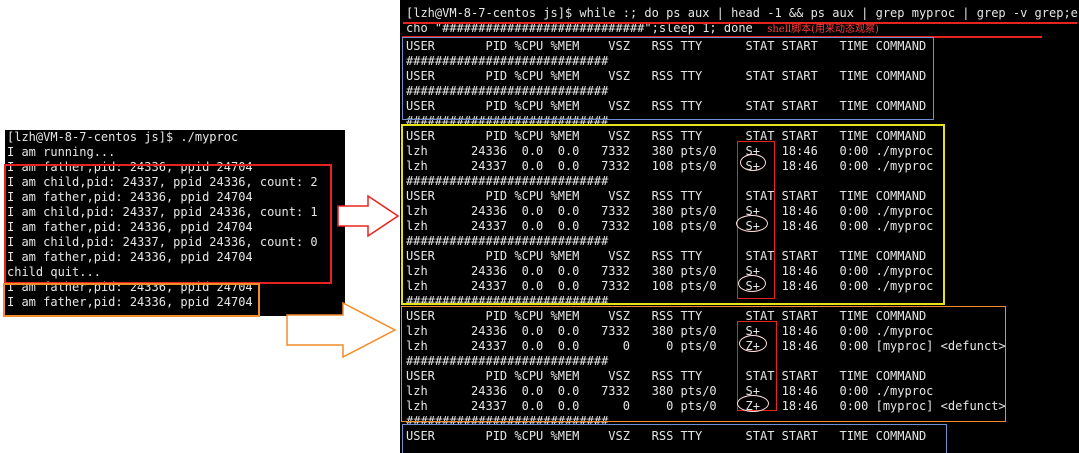 This screenshot has width=1079, height=453. I want to click on red-arrow-icon, so click(368, 216).